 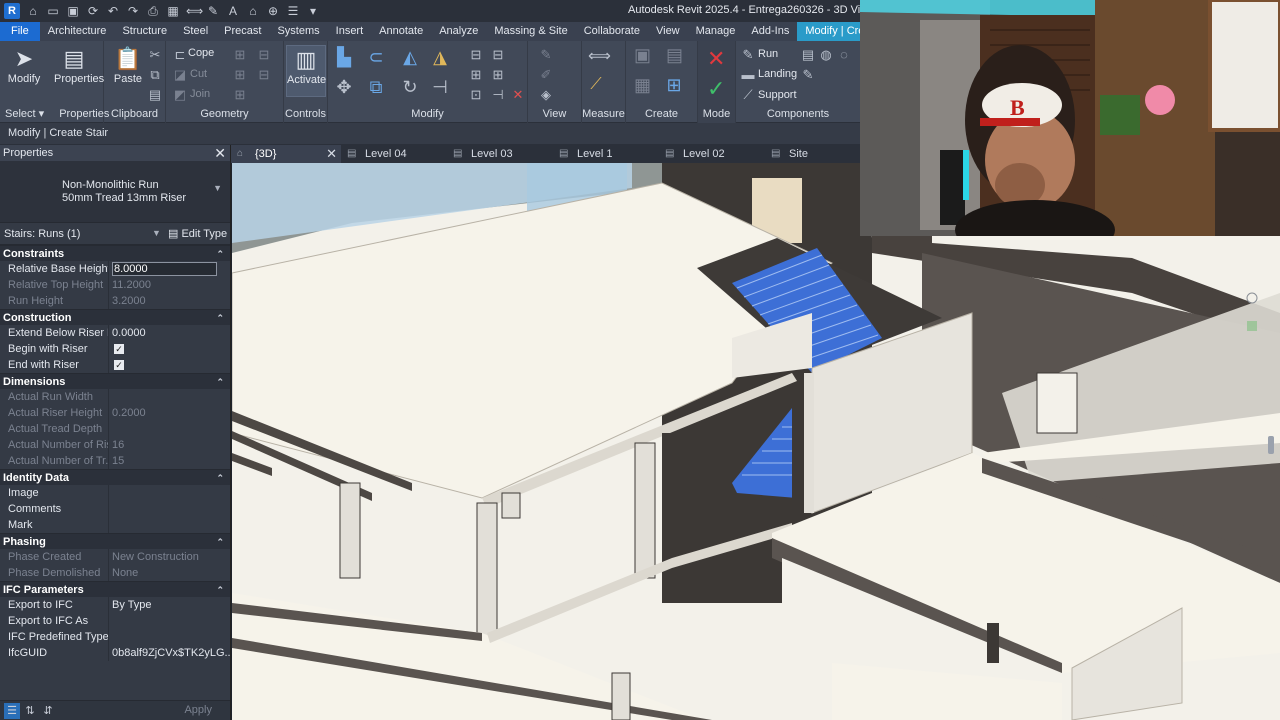 What do you see at coordinates (180, 75) in the screenshot?
I see `cut-geometry-icon: ◪` at bounding box center [180, 75].